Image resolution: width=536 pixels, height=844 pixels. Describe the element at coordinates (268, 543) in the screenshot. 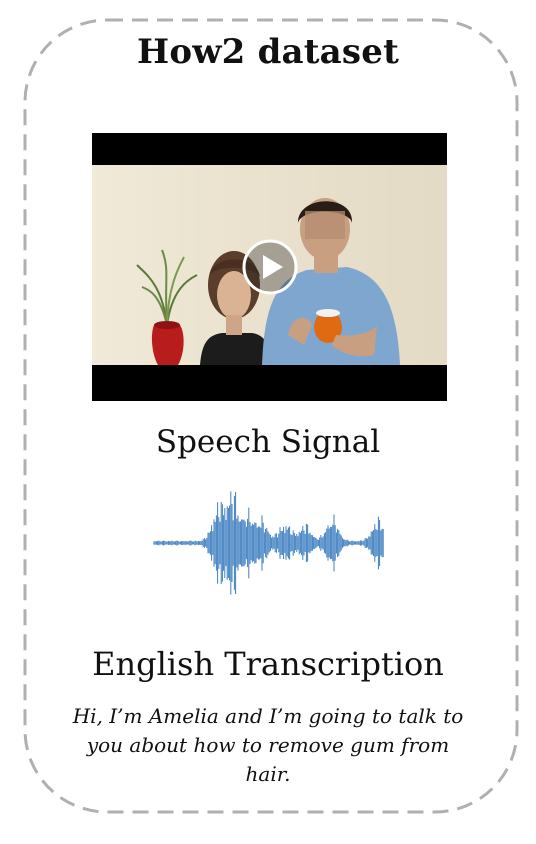

I see `audio-waveform-icon` at that location.